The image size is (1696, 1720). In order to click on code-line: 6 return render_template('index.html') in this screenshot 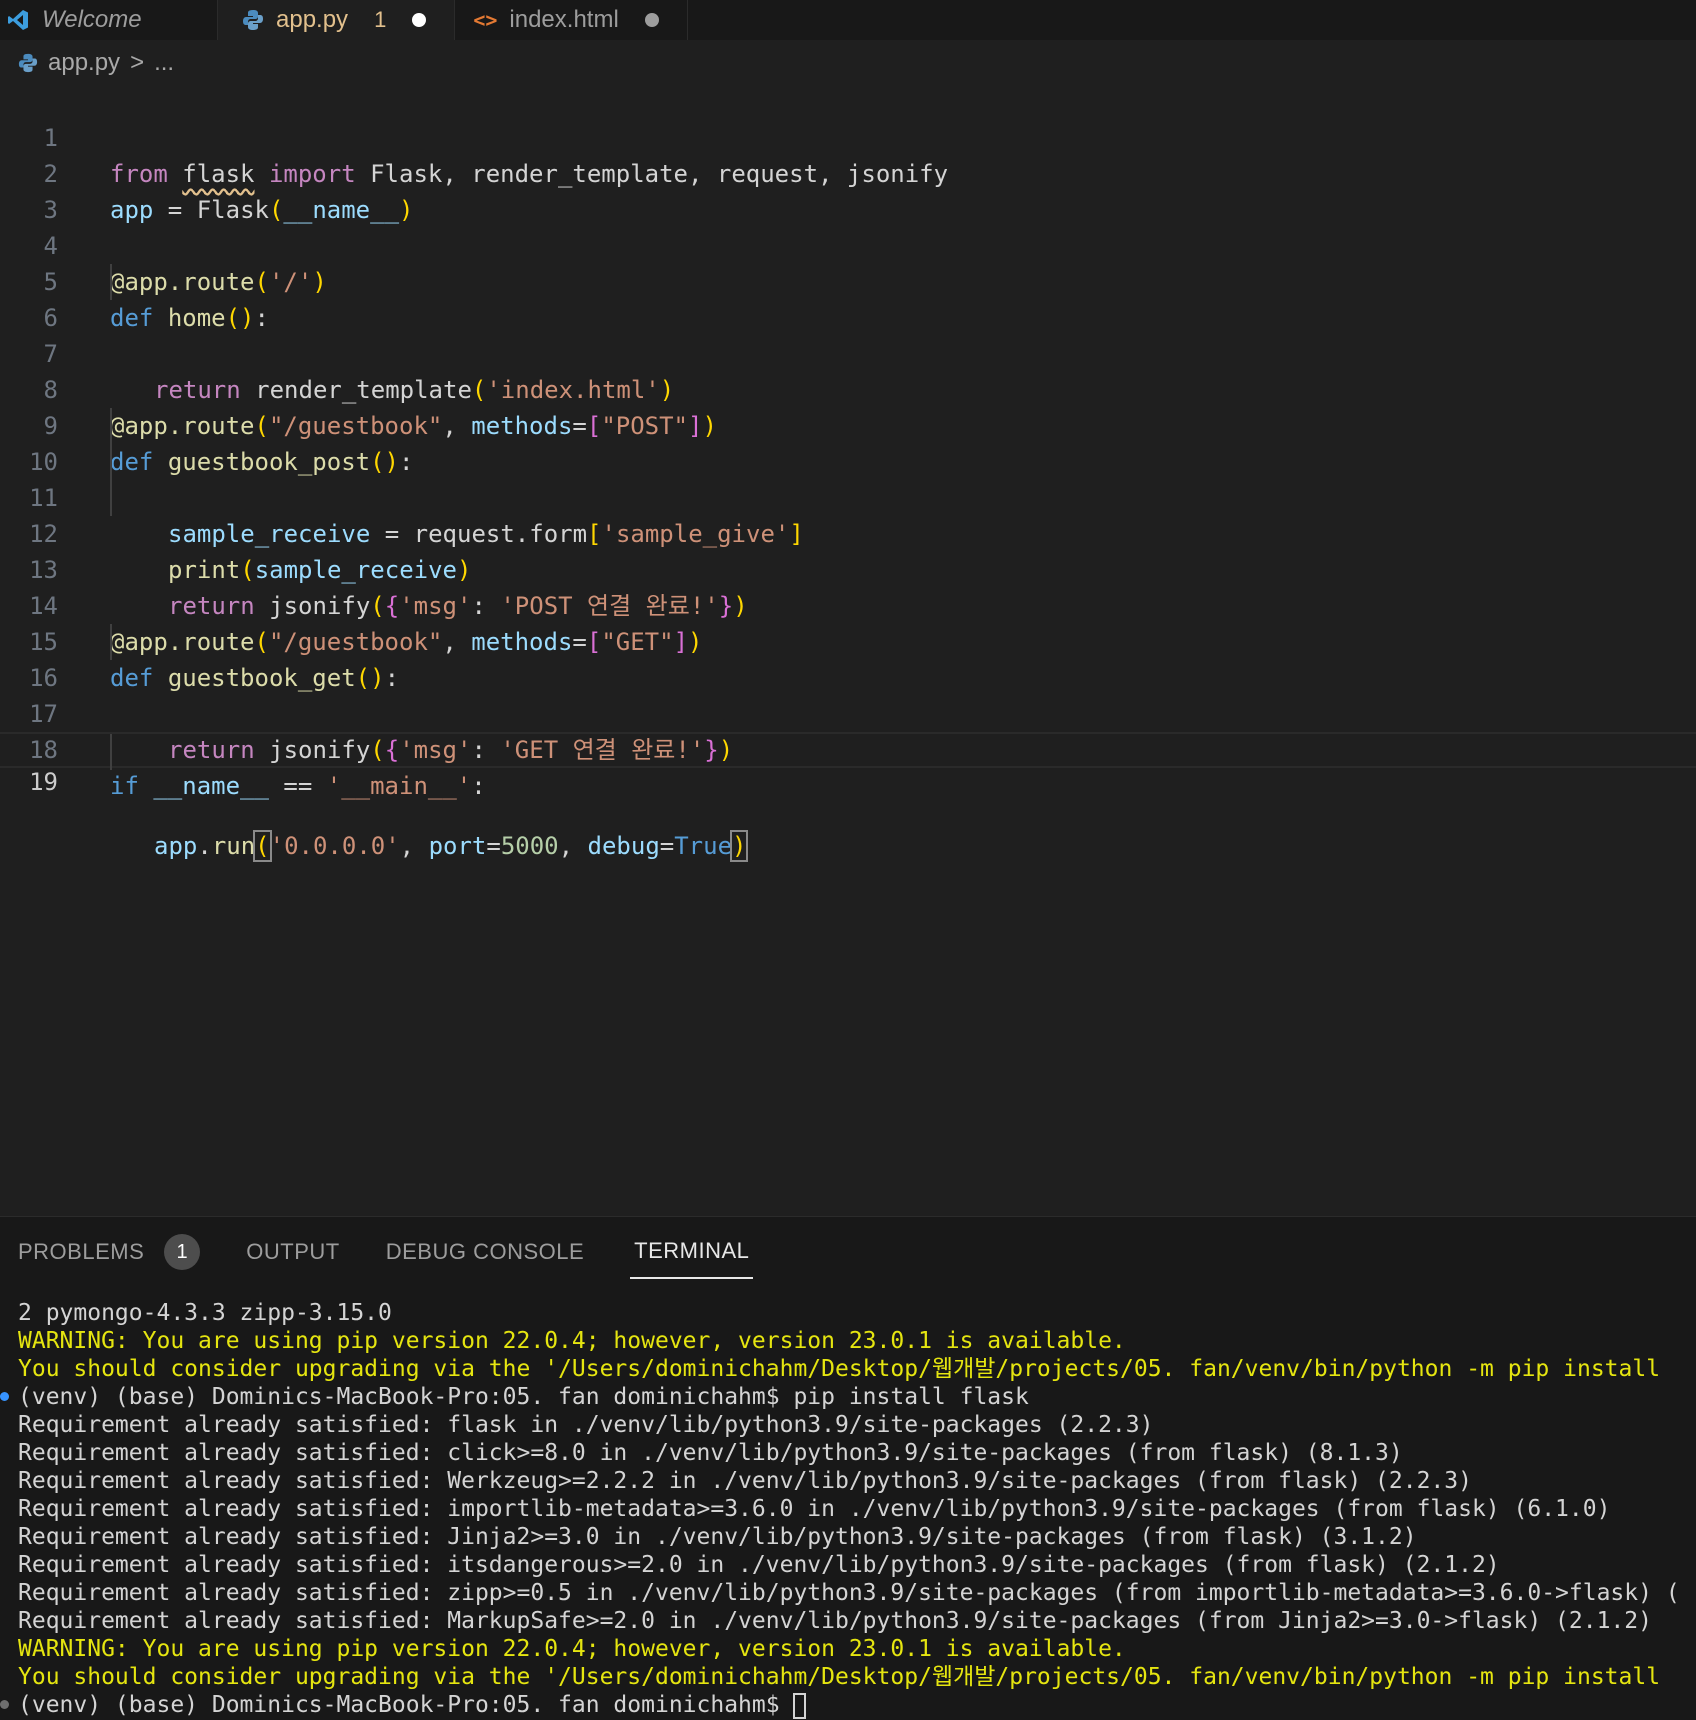, I will do `click(848, 334)`.